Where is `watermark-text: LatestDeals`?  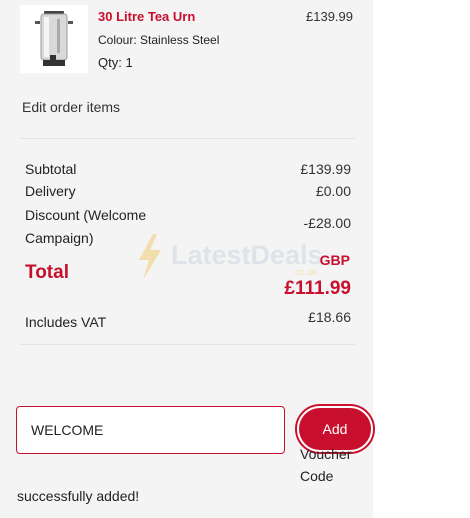
watermark-text: LatestDeals is located at coordinates (247, 255).